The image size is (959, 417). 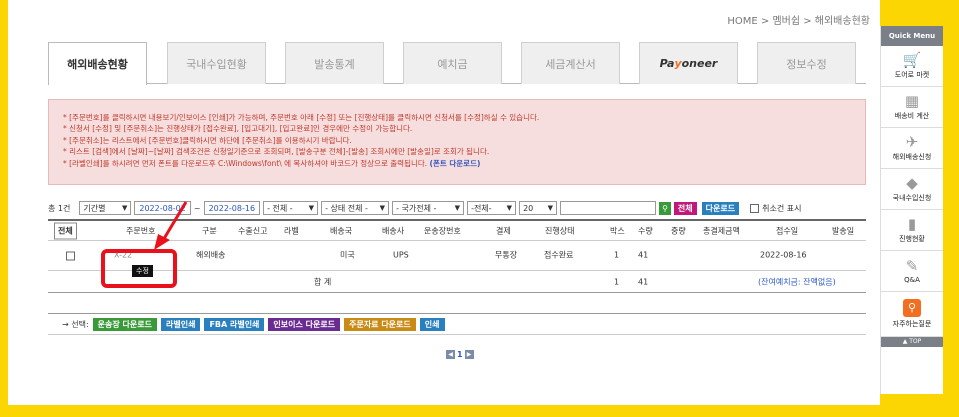 I want to click on show-all-button: 전체, so click(x=685, y=208).